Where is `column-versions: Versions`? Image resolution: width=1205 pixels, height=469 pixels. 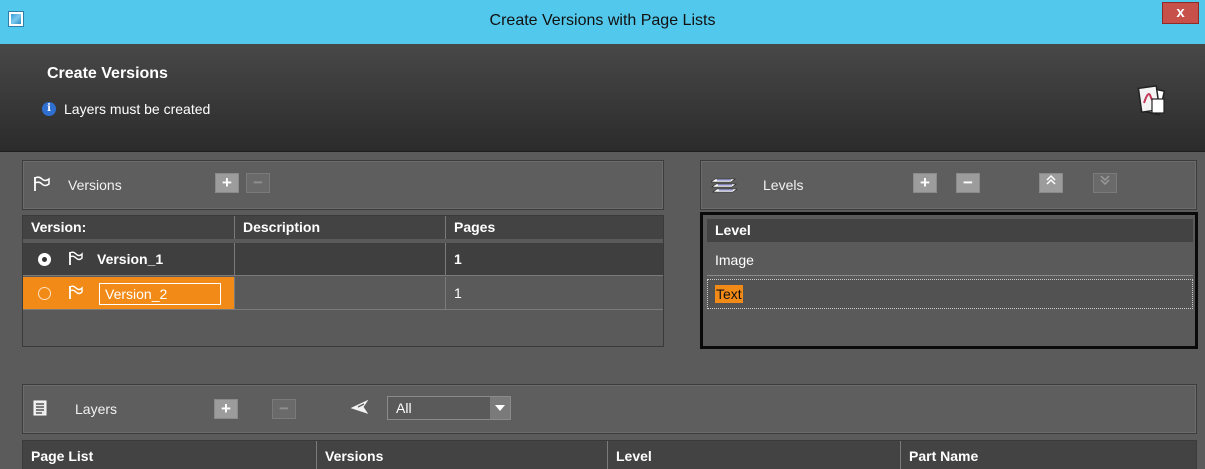
column-versions: Versions is located at coordinates (462, 455).